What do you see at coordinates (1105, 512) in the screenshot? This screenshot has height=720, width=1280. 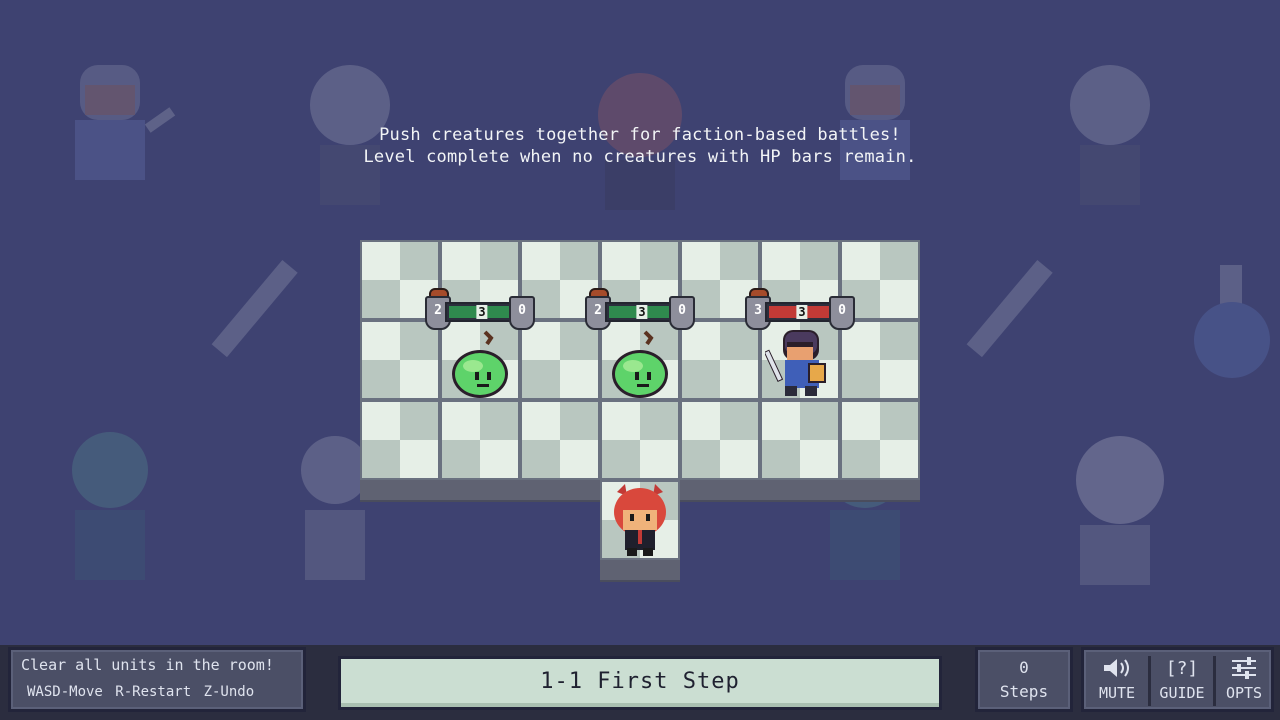 I see `bg-skeleton-sprite` at bounding box center [1105, 512].